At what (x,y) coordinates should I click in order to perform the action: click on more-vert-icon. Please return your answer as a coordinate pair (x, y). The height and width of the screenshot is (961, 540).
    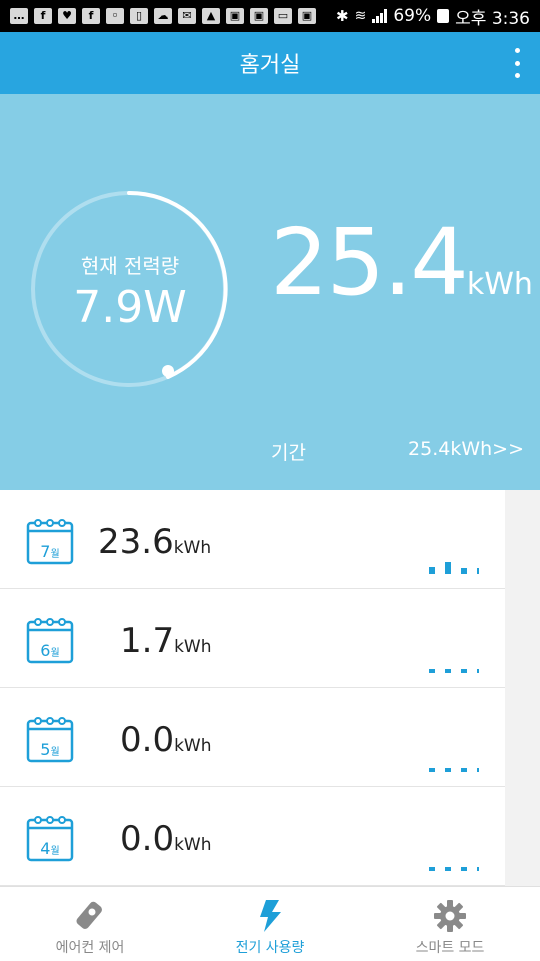
    Looking at the image, I should click on (517, 63).